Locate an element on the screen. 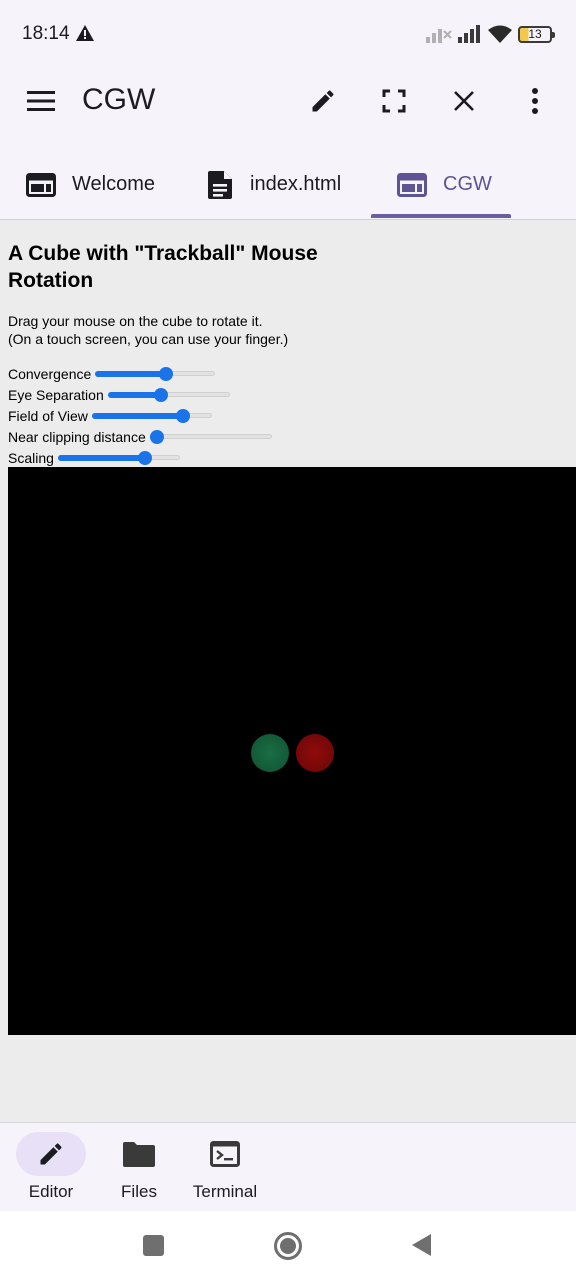 The width and height of the screenshot is (576, 1280). home-button is located at coordinates (288, 1246).